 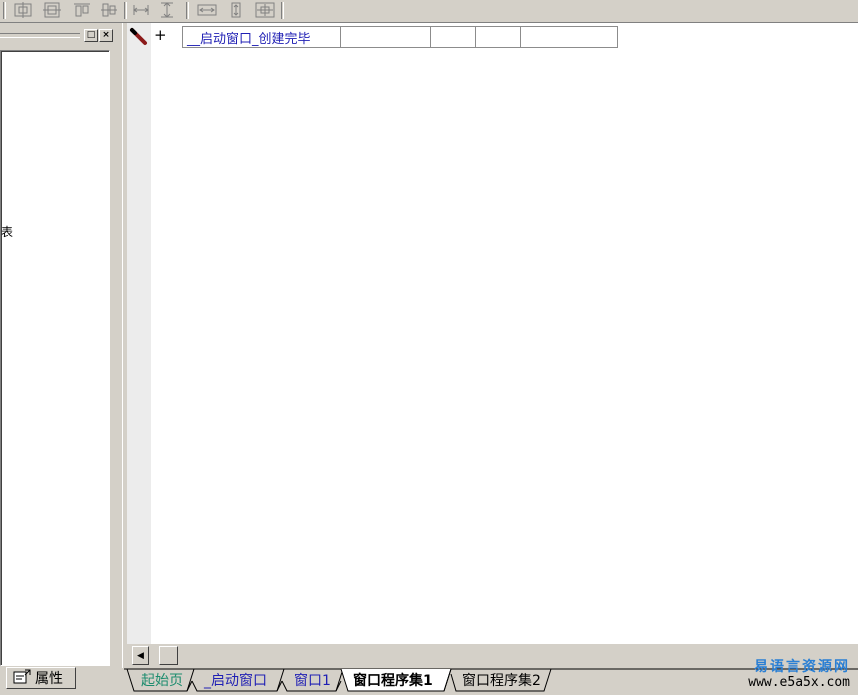 What do you see at coordinates (802, 667) in the screenshot?
I see `watermark-title: 易语言资源网` at bounding box center [802, 667].